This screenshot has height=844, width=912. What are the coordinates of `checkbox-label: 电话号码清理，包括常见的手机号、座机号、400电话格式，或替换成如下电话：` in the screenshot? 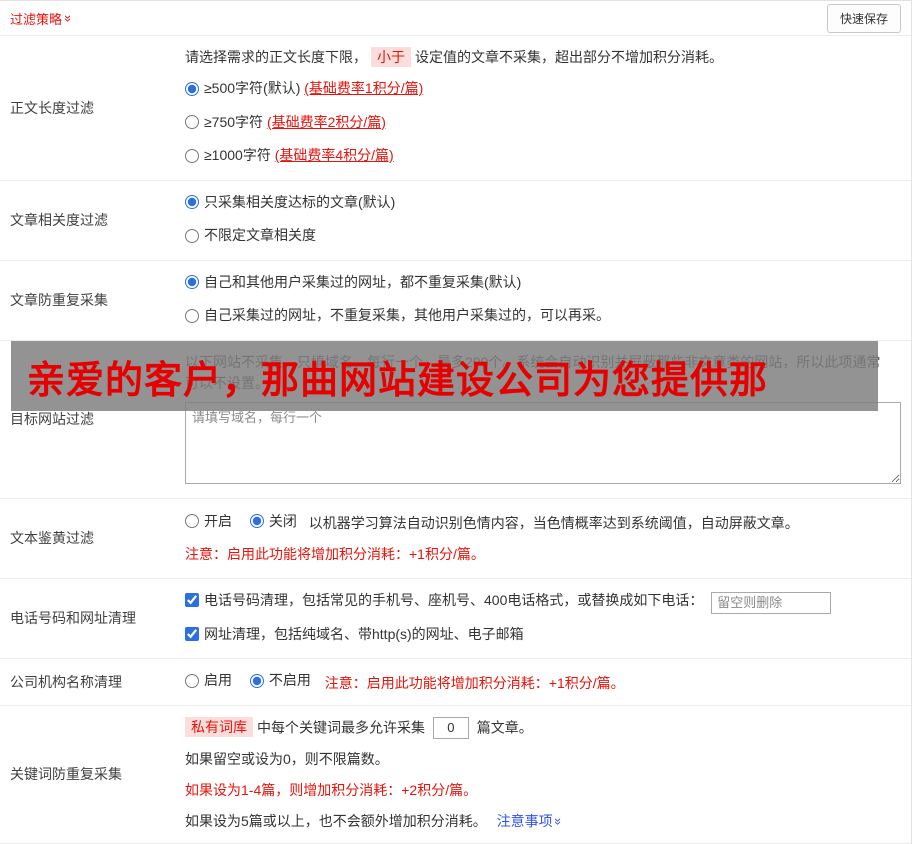 It's located at (454, 599).